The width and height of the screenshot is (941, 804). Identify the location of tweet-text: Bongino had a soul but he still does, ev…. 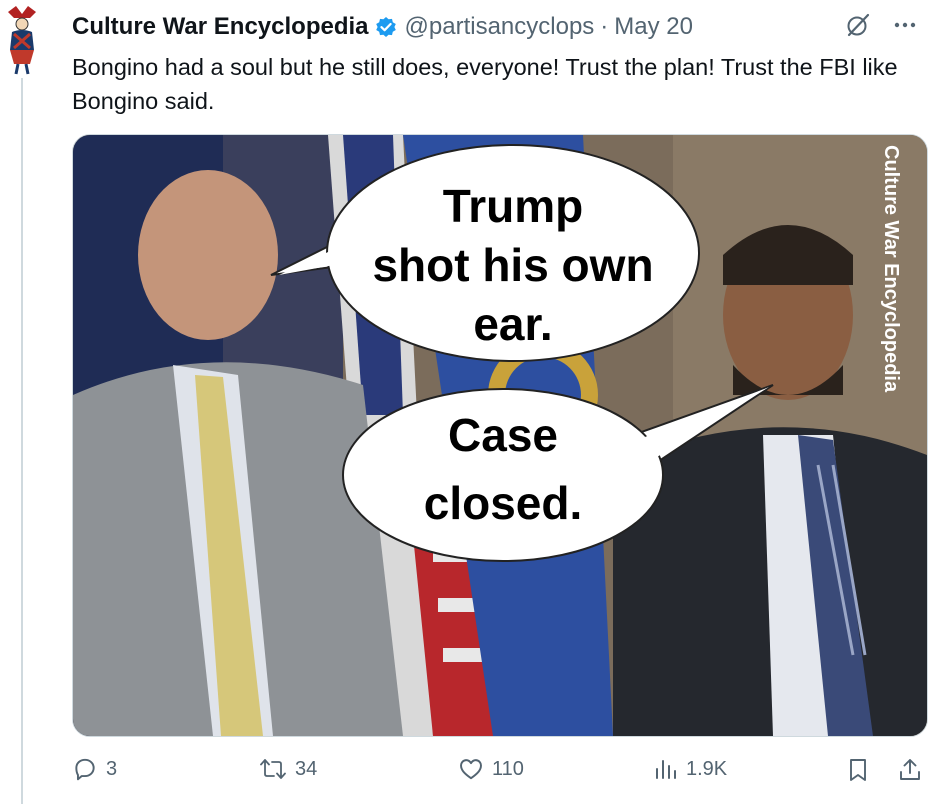
(485, 84).